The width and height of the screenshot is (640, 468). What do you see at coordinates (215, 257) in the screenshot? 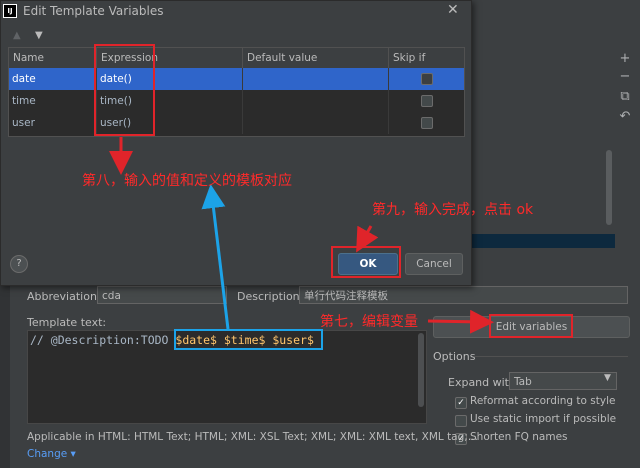
I see `arrow-variables-link` at bounding box center [215, 257].